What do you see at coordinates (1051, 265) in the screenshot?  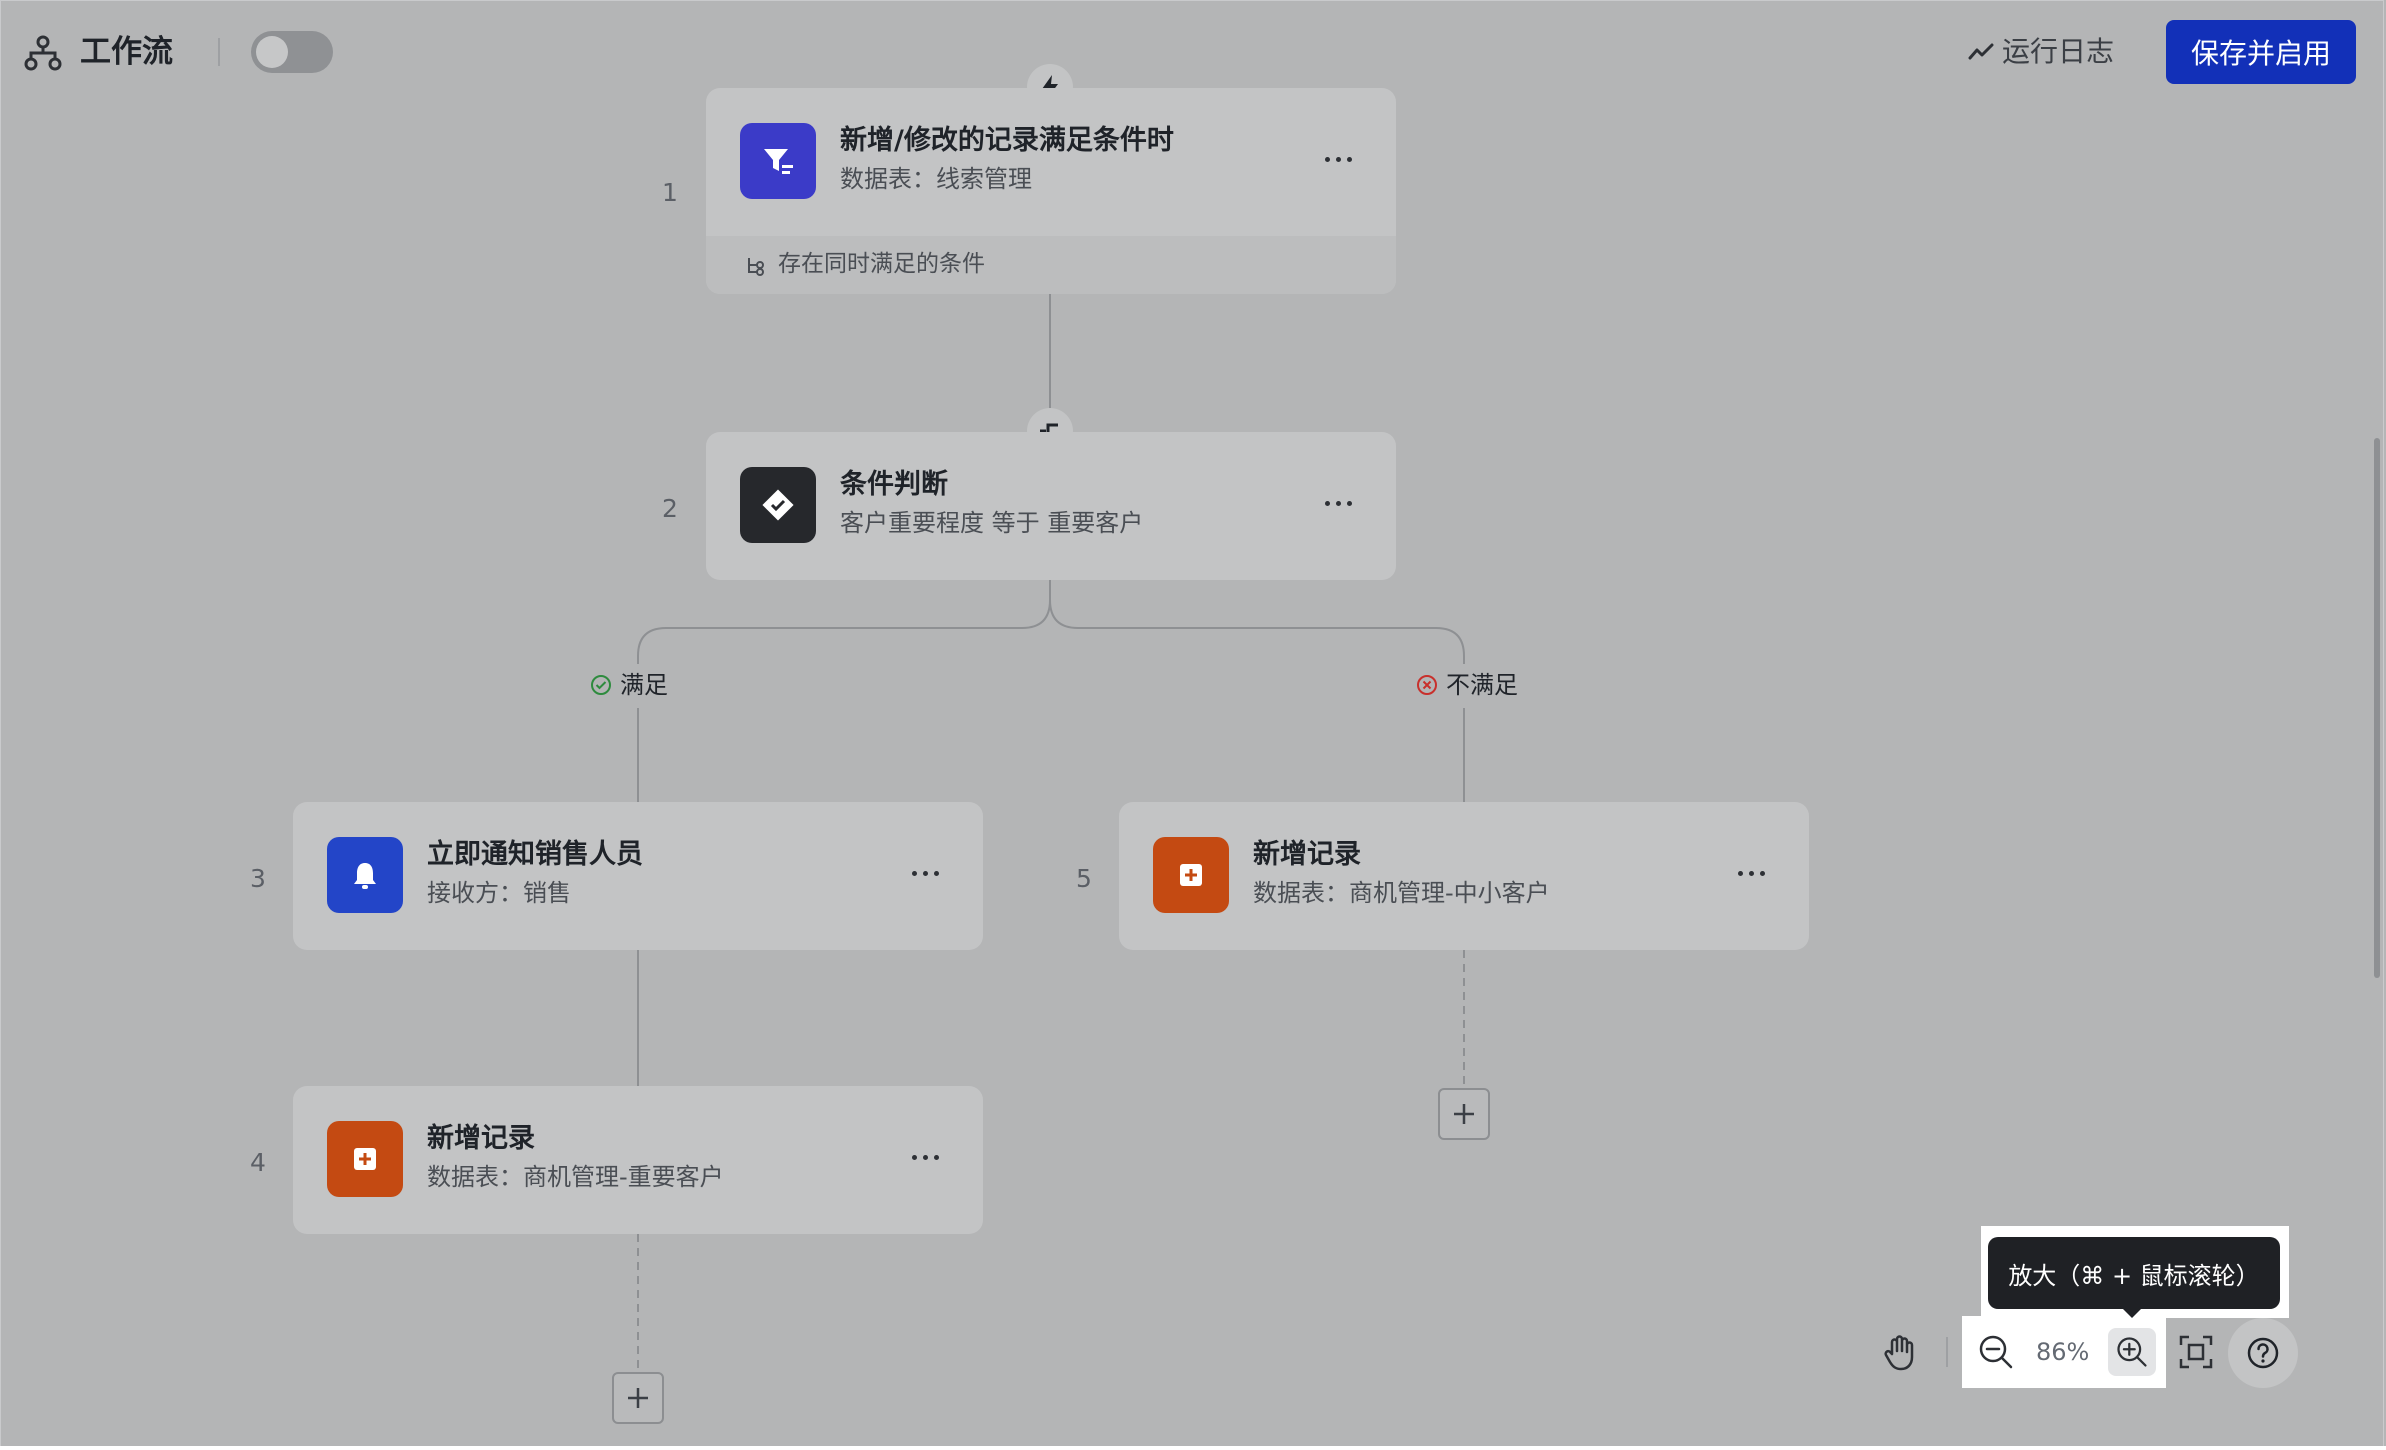 I see `trigger-condition-footer: 存在同时满足的条件` at bounding box center [1051, 265].